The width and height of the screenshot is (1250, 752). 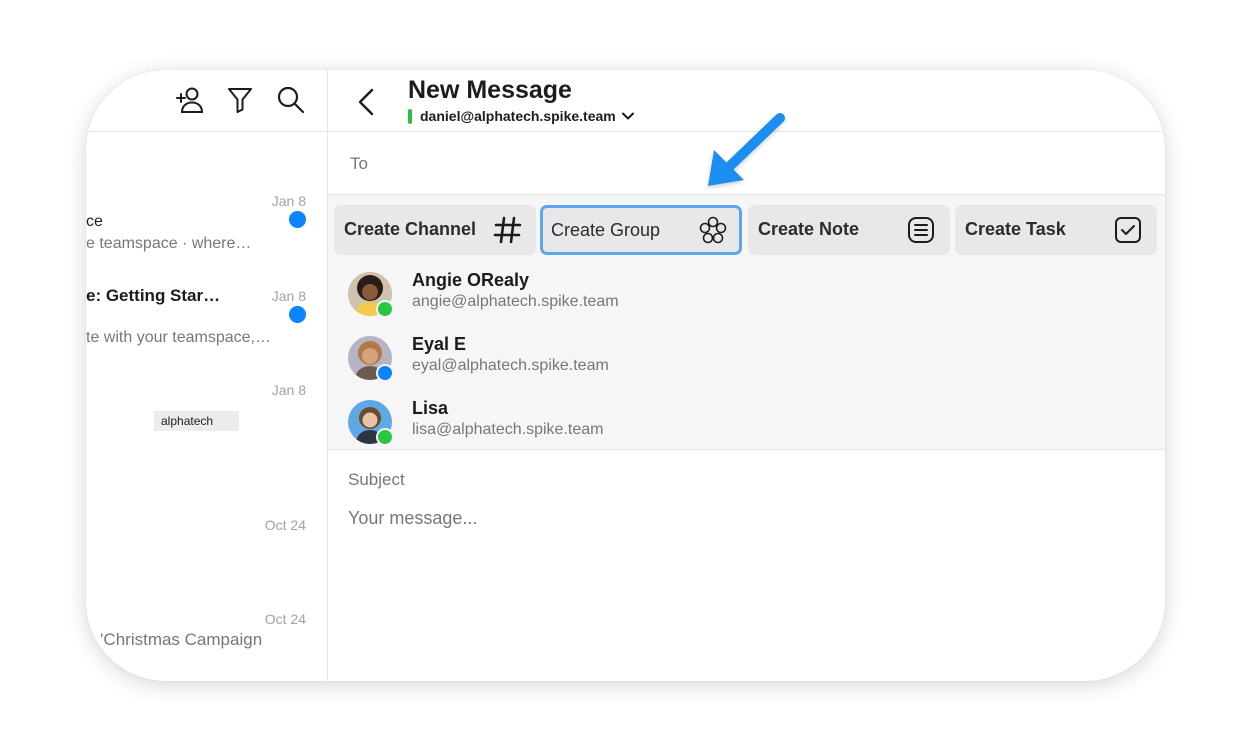 What do you see at coordinates (515, 301) in the screenshot?
I see `contact-email: angie@alphatech.spike.team` at bounding box center [515, 301].